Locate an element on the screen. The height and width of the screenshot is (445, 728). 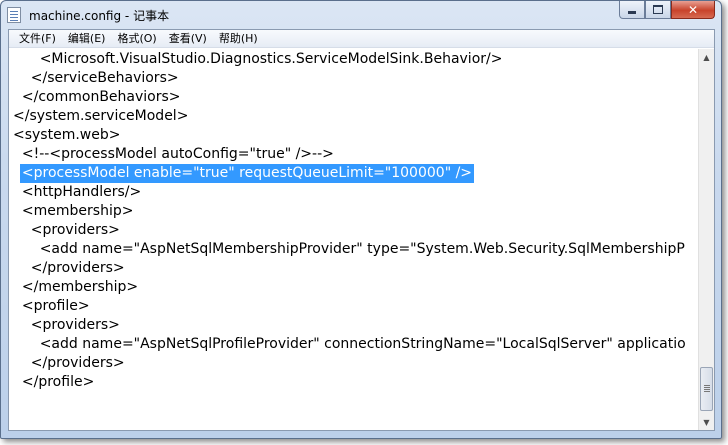
close-button: ✕ is located at coordinates (693, 10).